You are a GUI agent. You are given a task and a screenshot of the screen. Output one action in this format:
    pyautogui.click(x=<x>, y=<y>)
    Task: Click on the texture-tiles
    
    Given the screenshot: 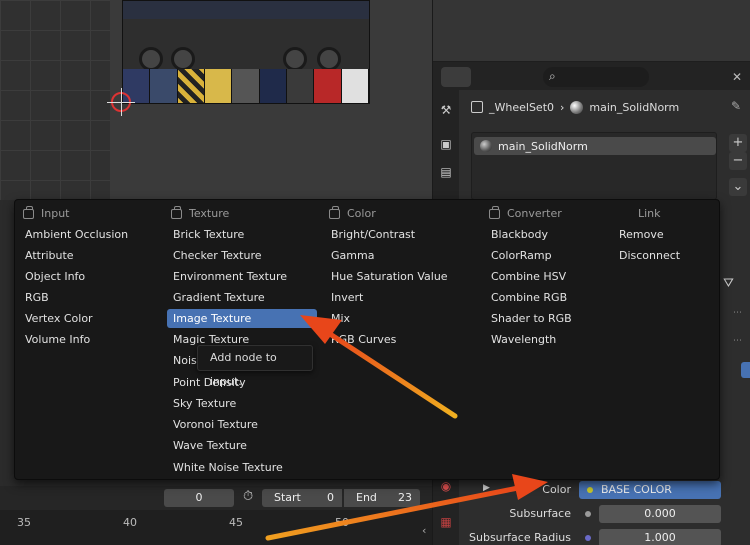 What is the action you would take?
    pyautogui.click(x=246, y=86)
    